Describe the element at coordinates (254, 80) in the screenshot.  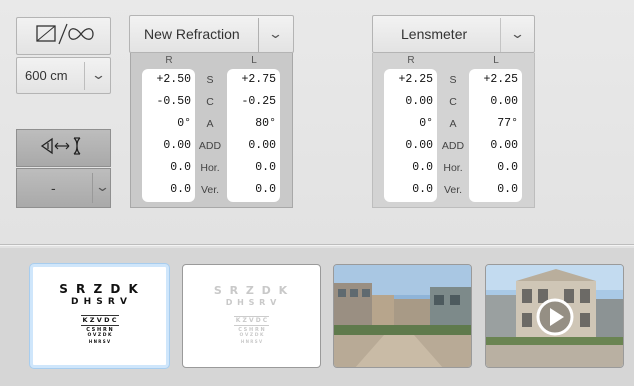
I see `left-sphere-value: +2.75` at that location.